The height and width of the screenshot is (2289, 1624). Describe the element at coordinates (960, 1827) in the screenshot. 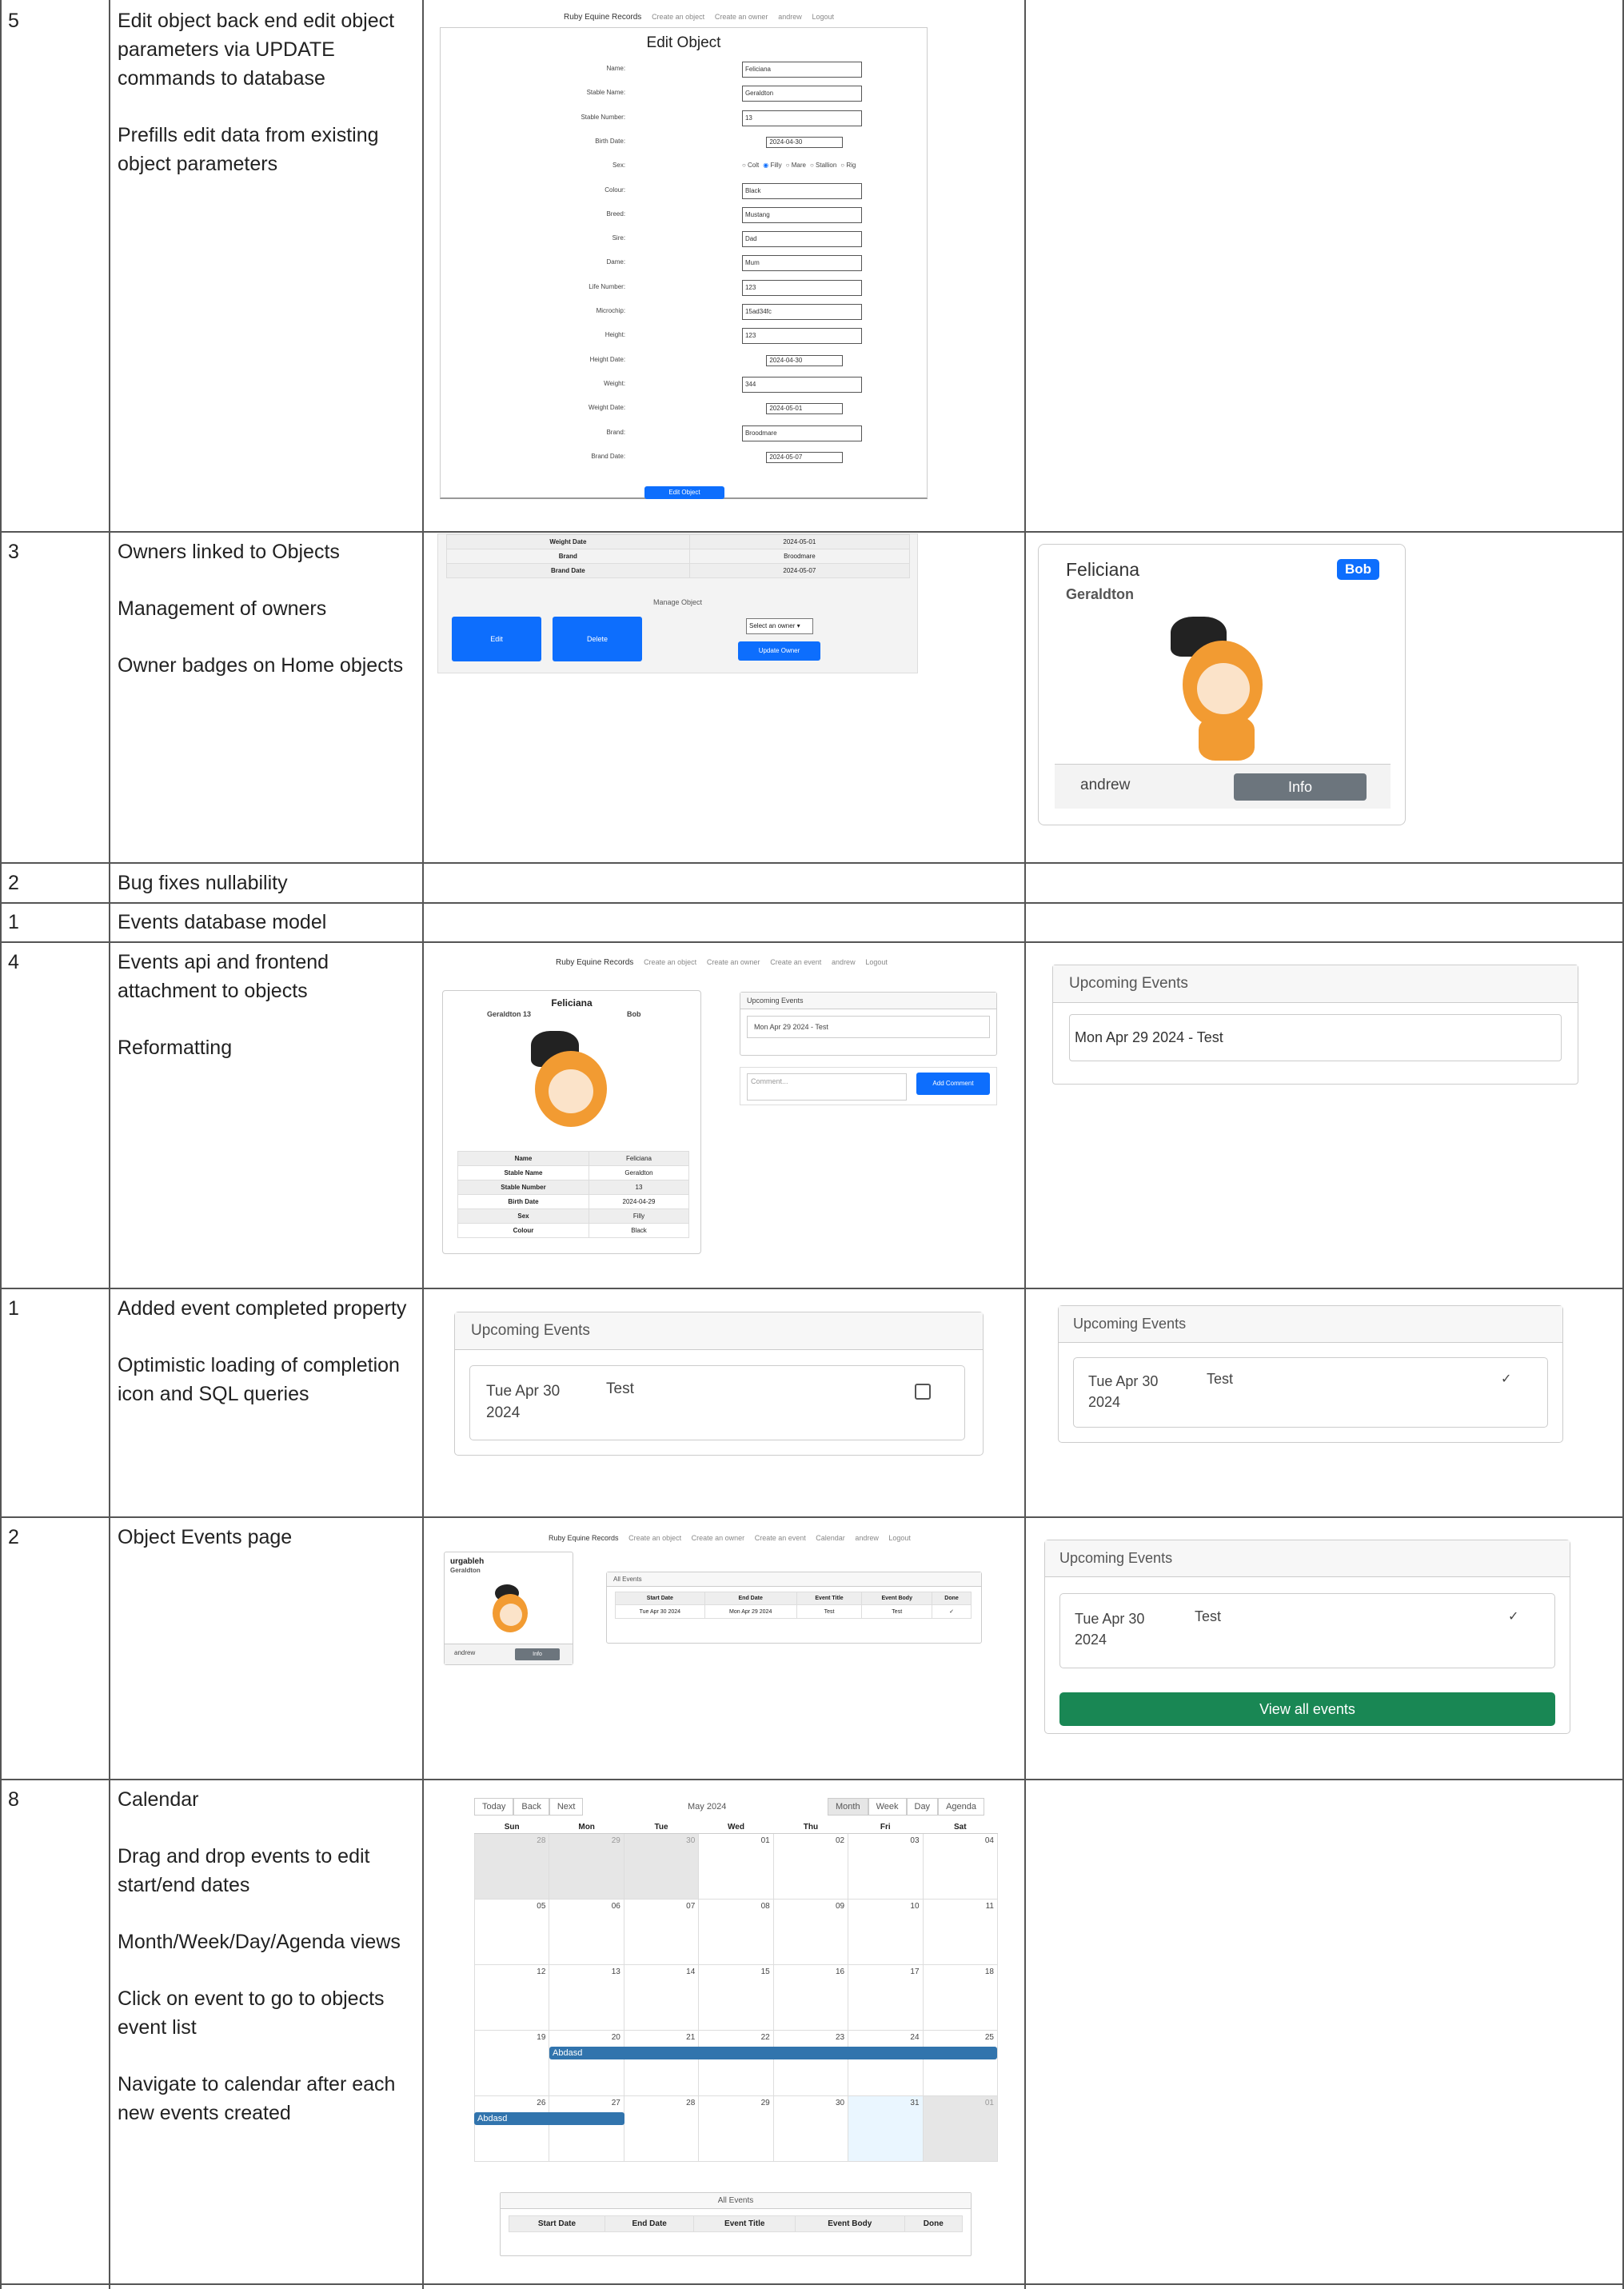

I see `weekday-header: Sat` at that location.